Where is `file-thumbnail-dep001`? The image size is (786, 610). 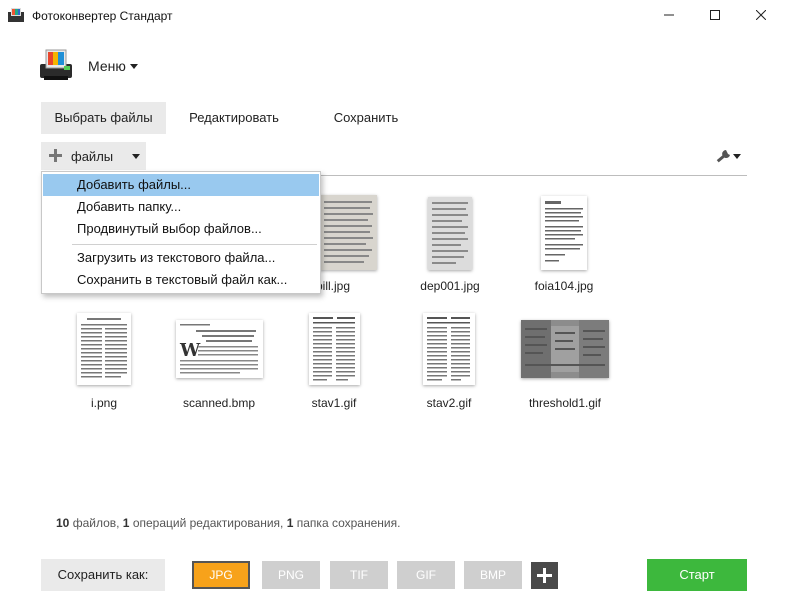 file-thumbnail-dep001 is located at coordinates (450, 233).